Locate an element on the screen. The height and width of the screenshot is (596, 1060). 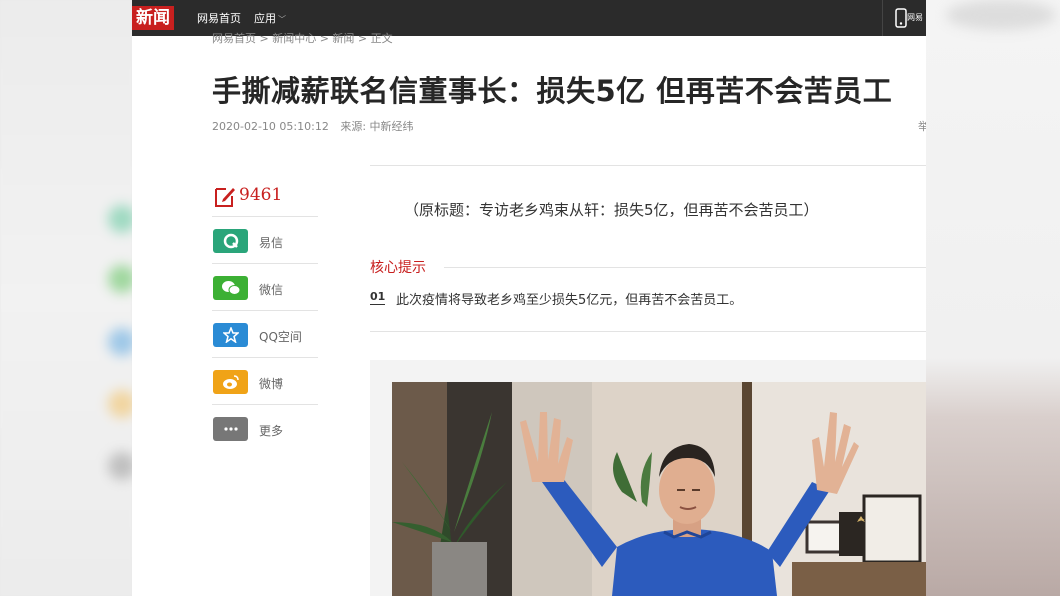
yixin-icon is located at coordinates (230, 241).